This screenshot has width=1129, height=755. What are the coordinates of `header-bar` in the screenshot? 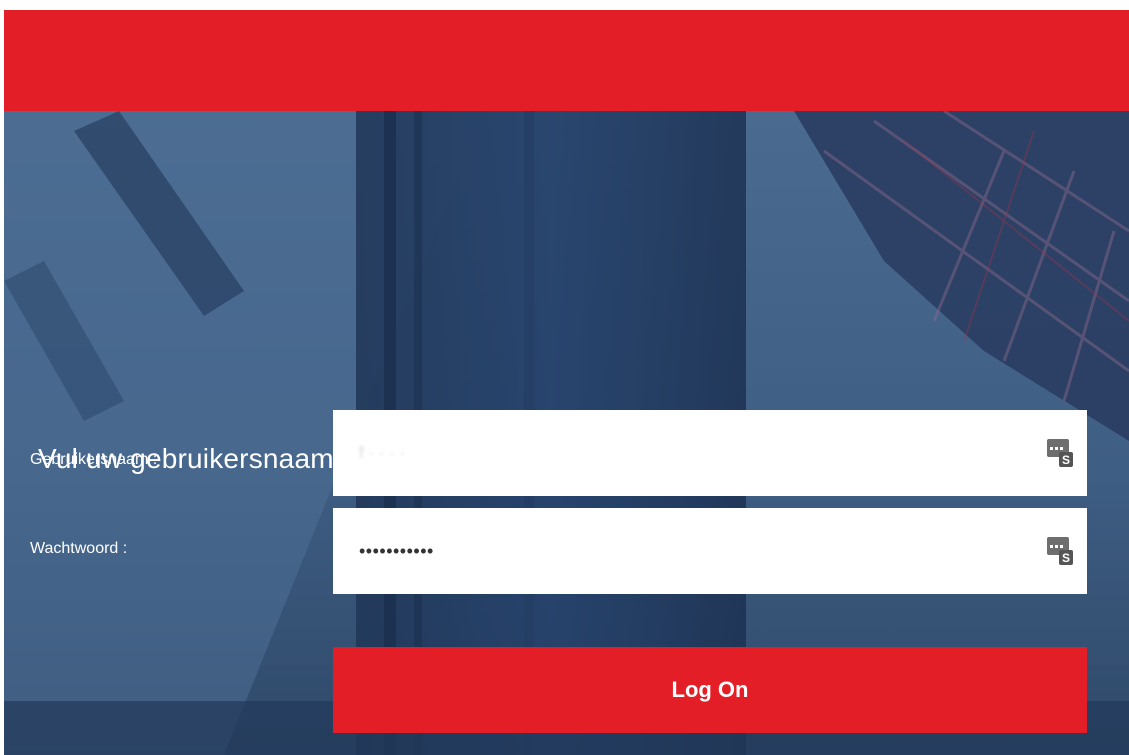 It's located at (566, 60).